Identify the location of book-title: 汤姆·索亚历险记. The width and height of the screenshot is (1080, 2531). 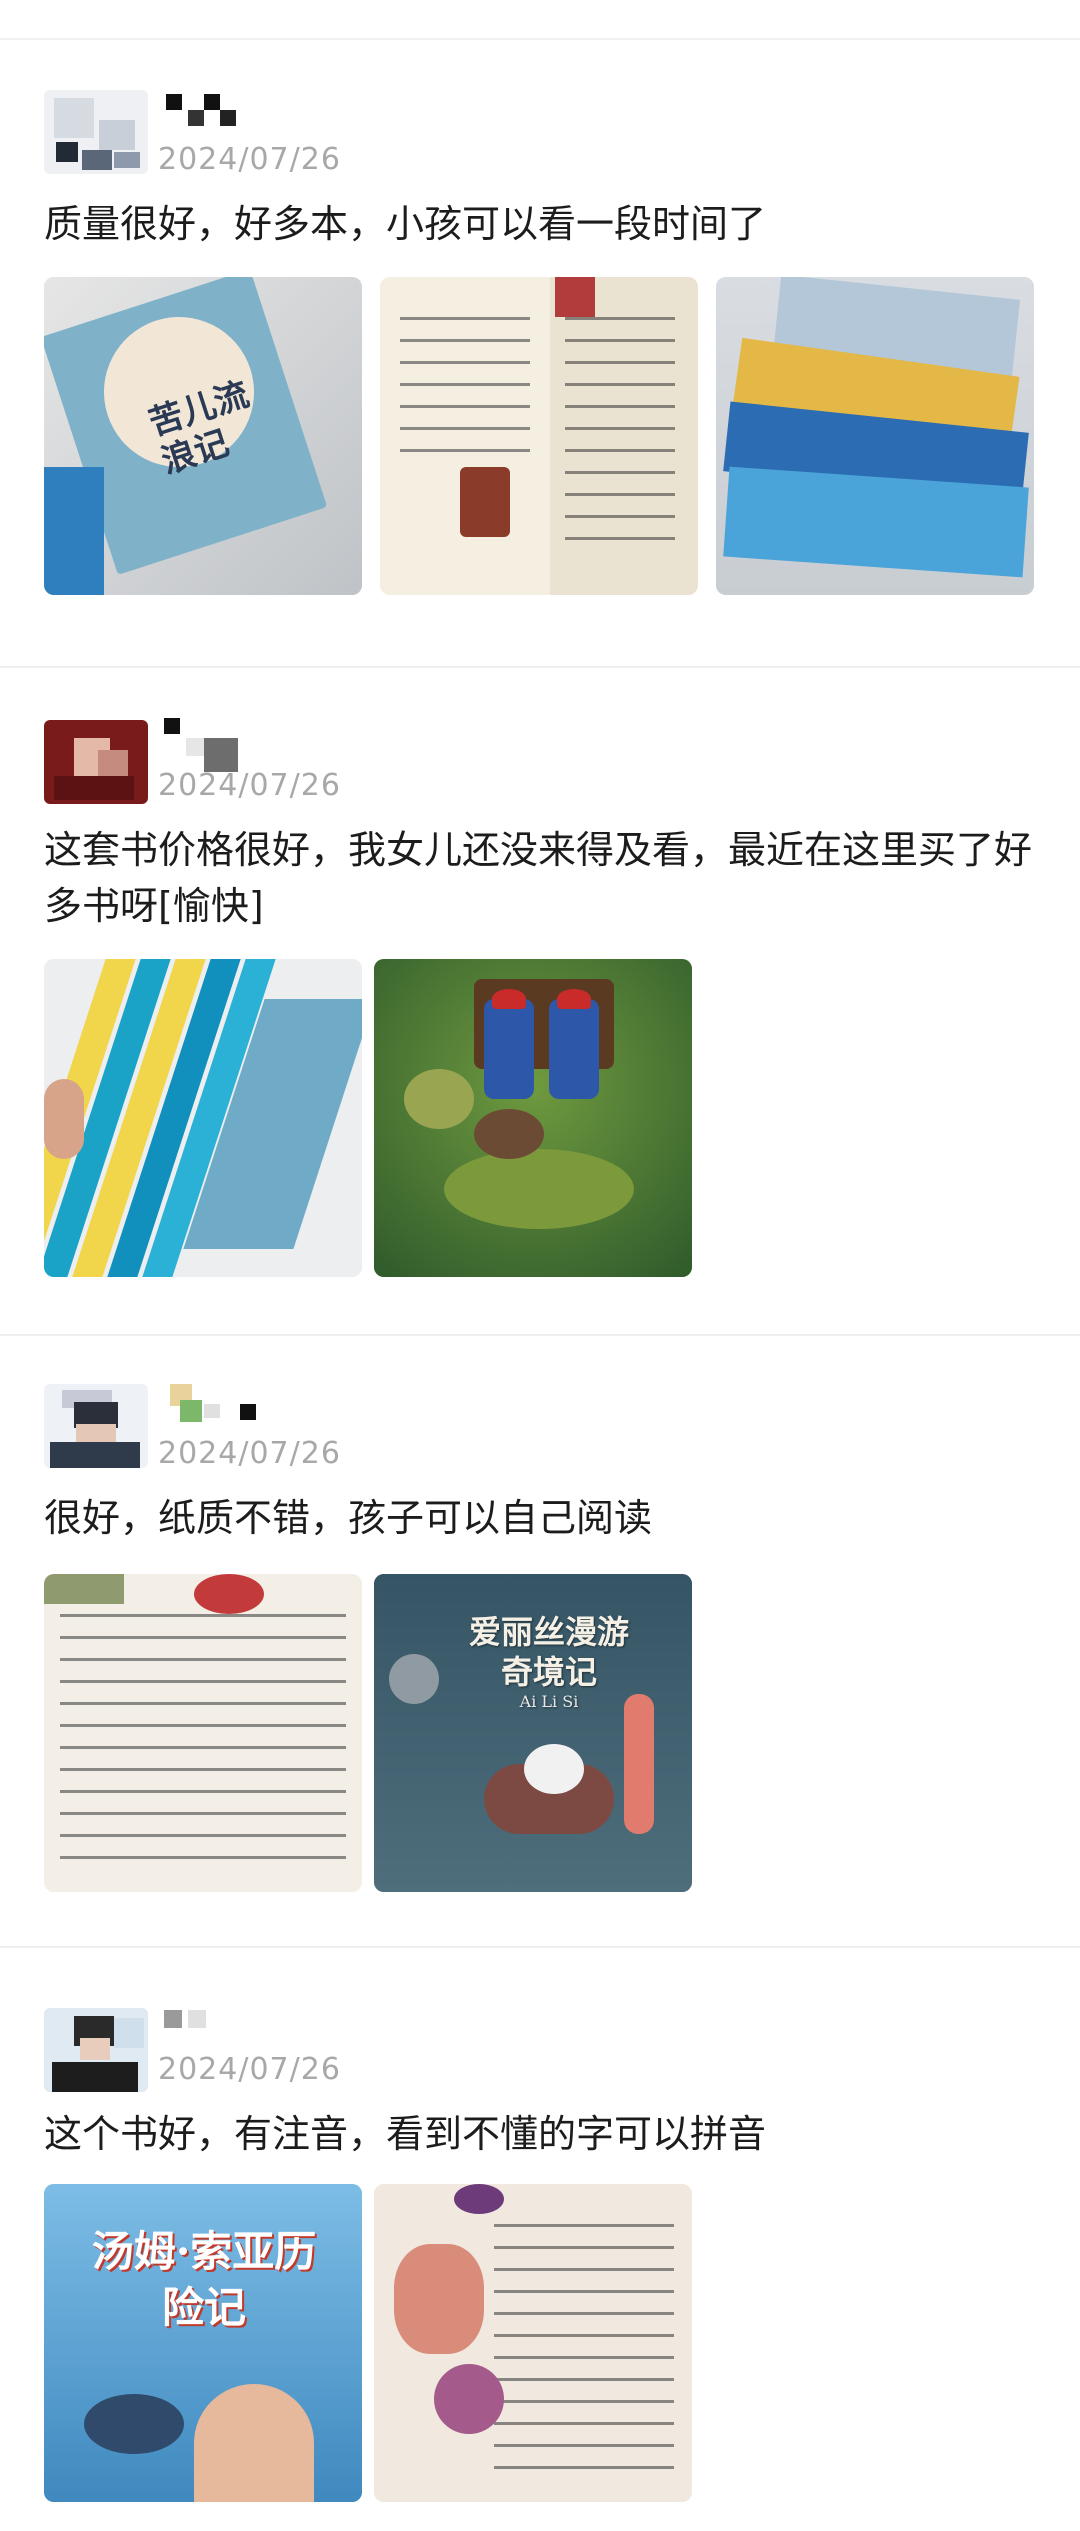
(204, 2279).